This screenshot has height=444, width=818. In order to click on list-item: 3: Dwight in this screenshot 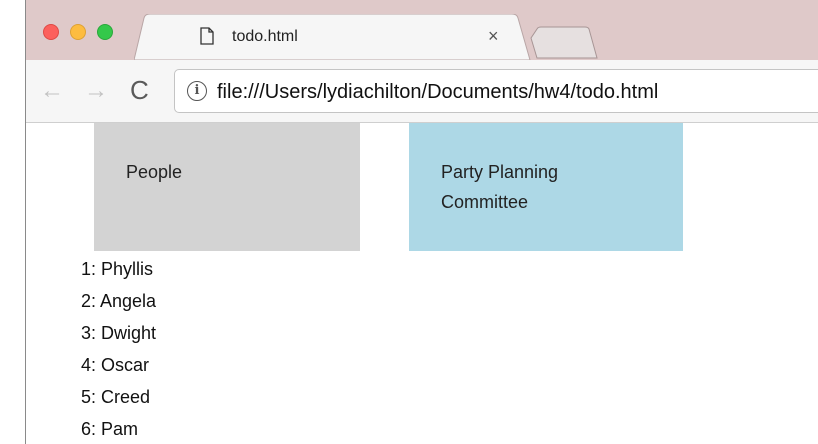, I will do `click(119, 333)`.